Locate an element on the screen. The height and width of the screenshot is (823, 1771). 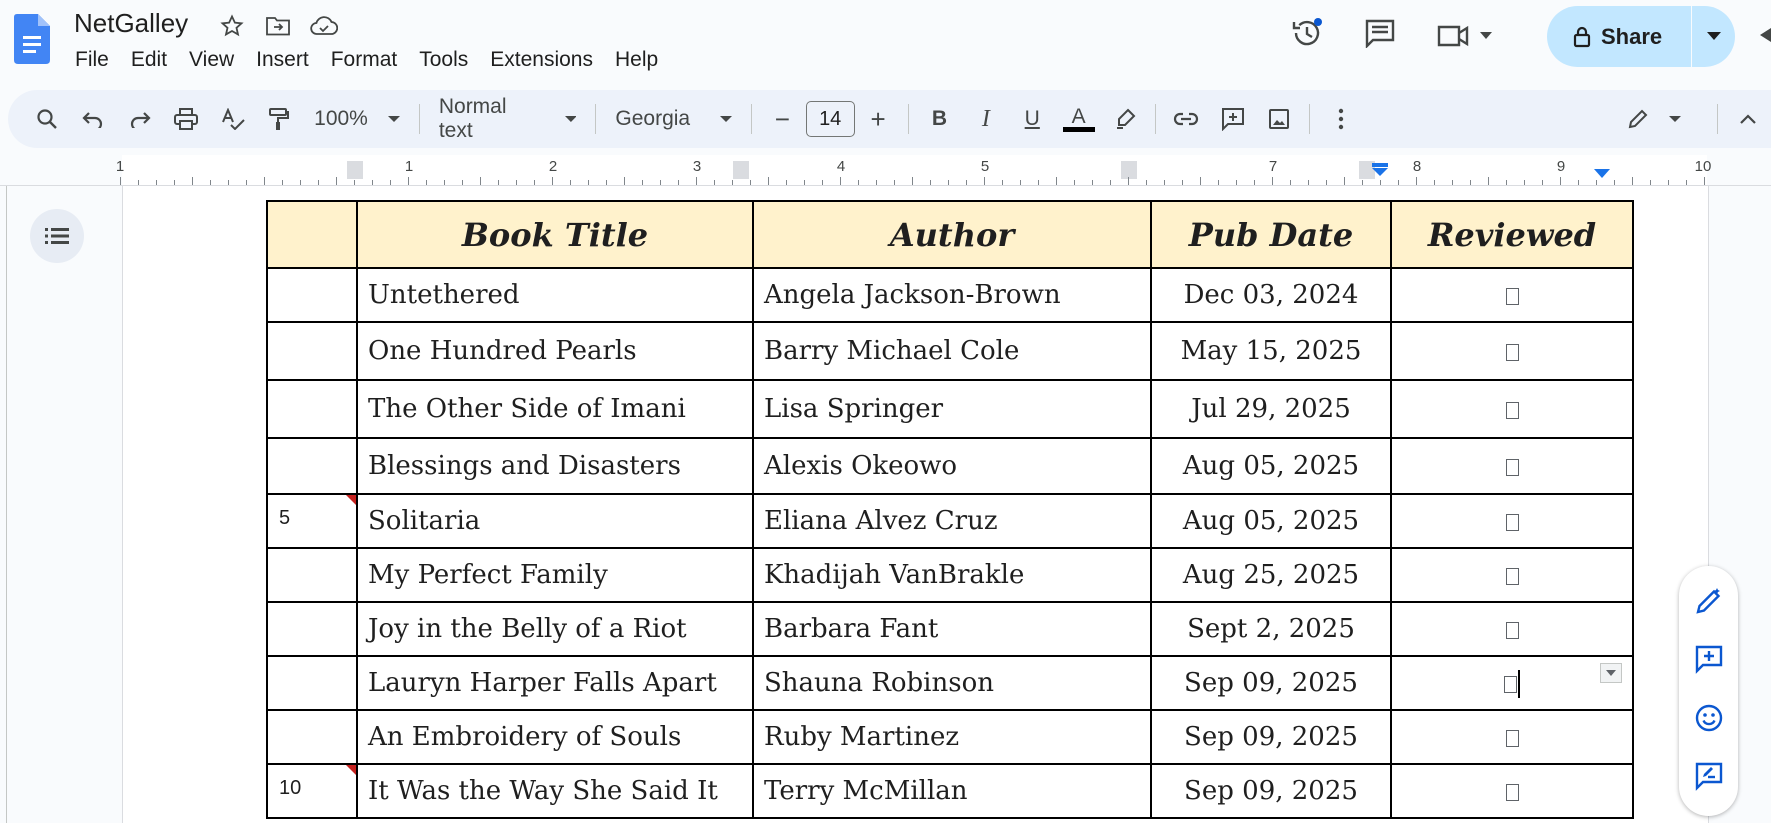
header-pub-date: Pub Date is located at coordinates (1271, 234).